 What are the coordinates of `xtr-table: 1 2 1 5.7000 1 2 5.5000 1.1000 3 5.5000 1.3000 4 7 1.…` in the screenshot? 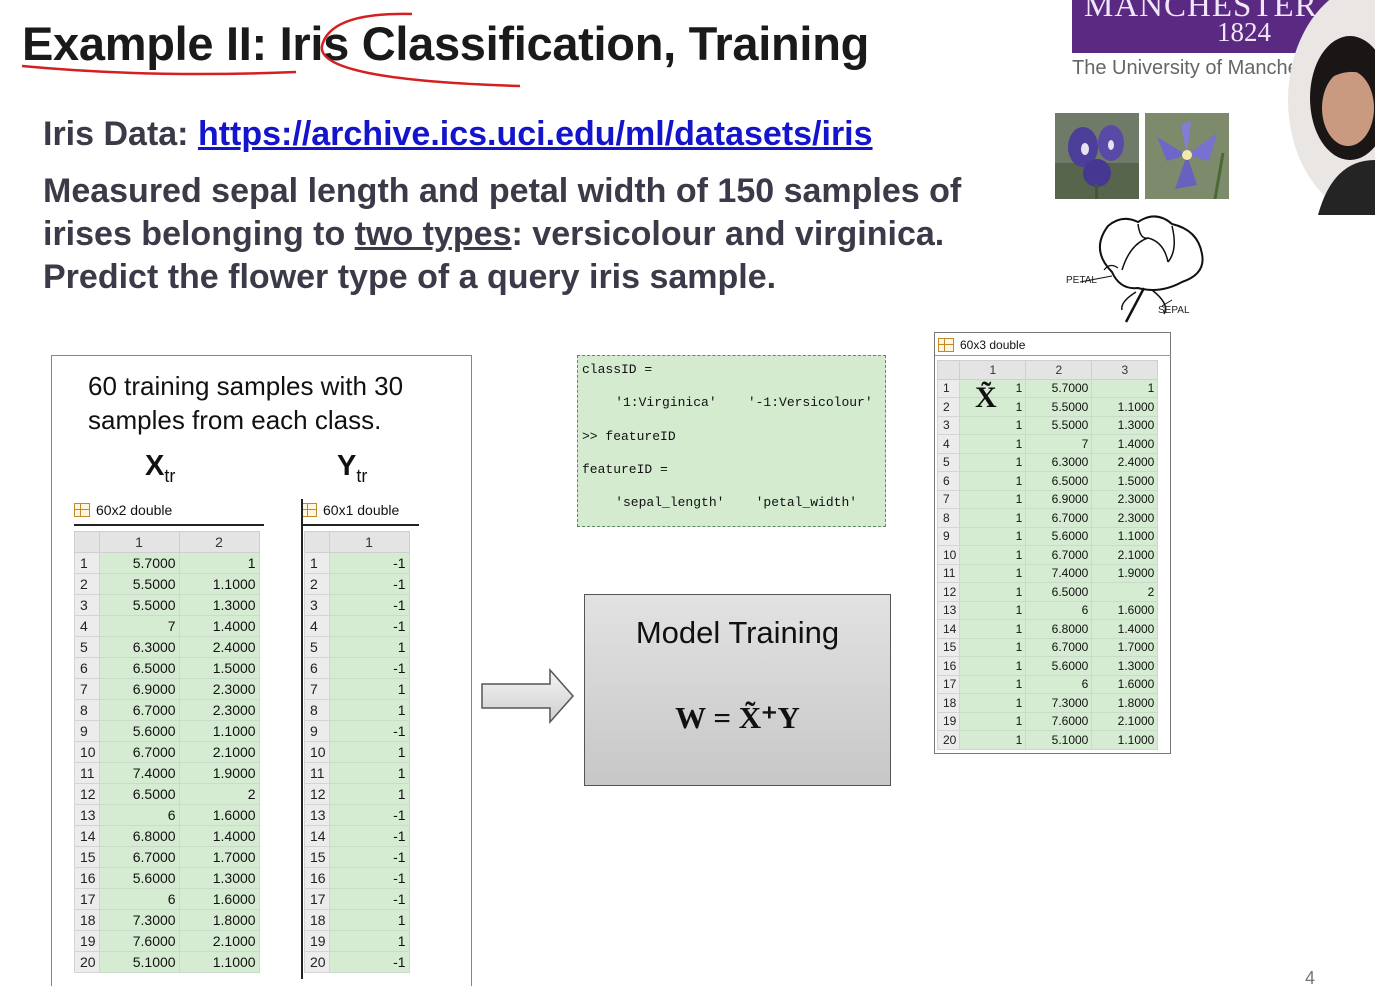 It's located at (167, 752).